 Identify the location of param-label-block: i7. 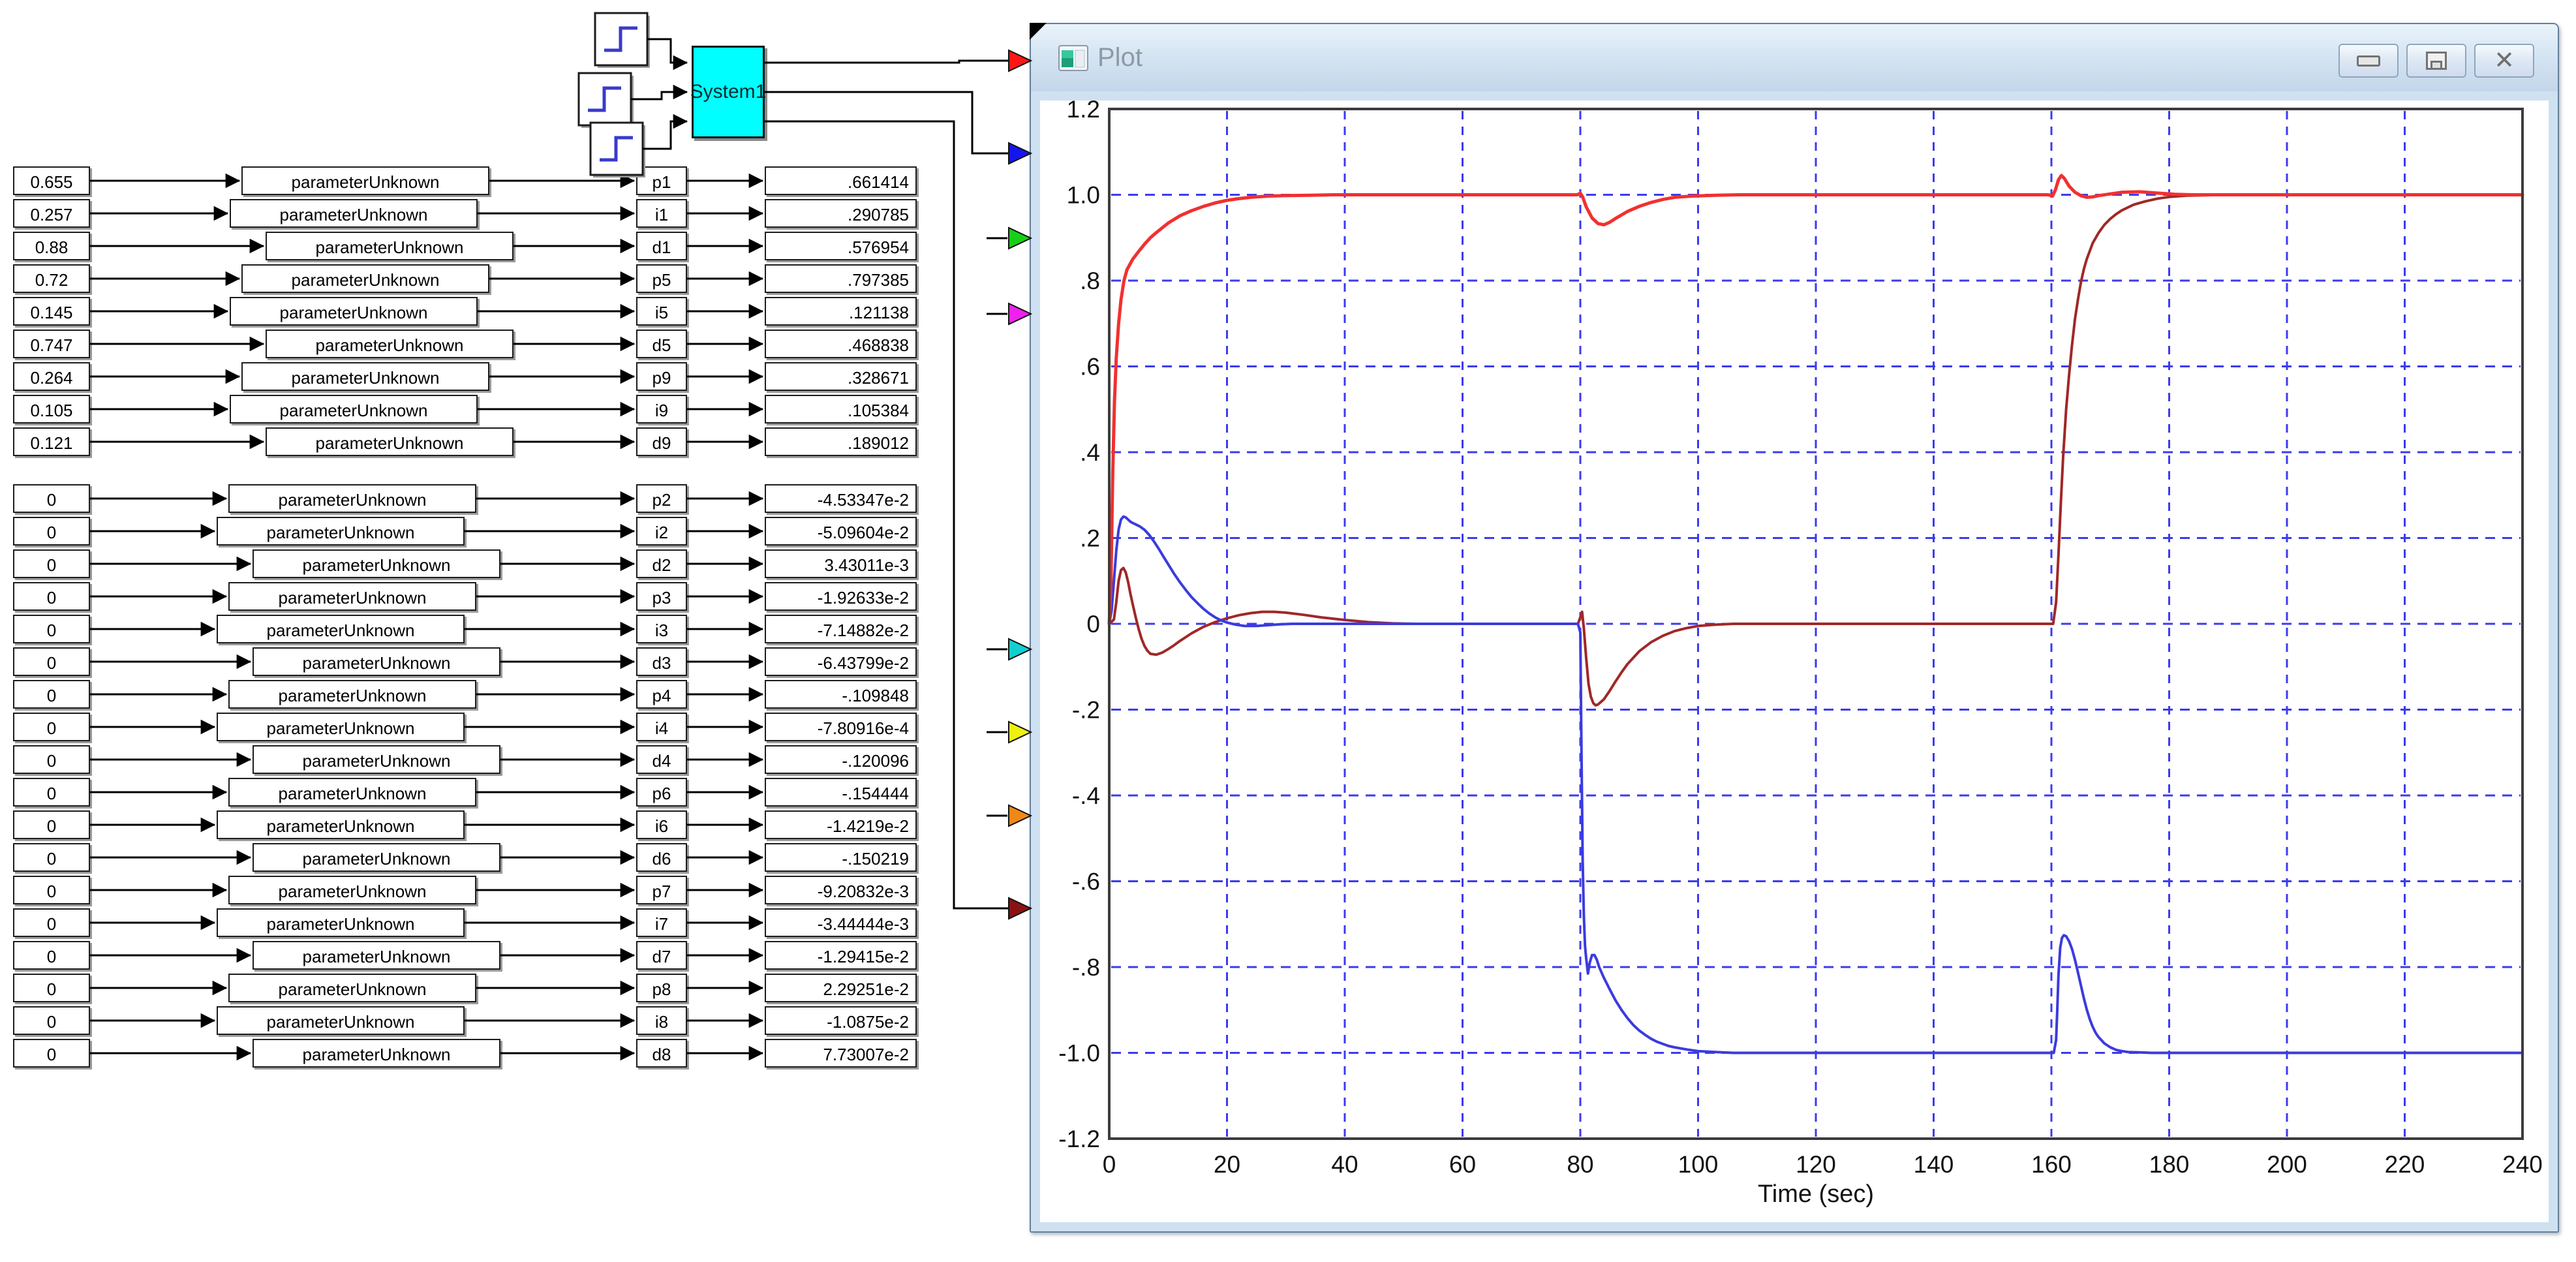
(661, 922).